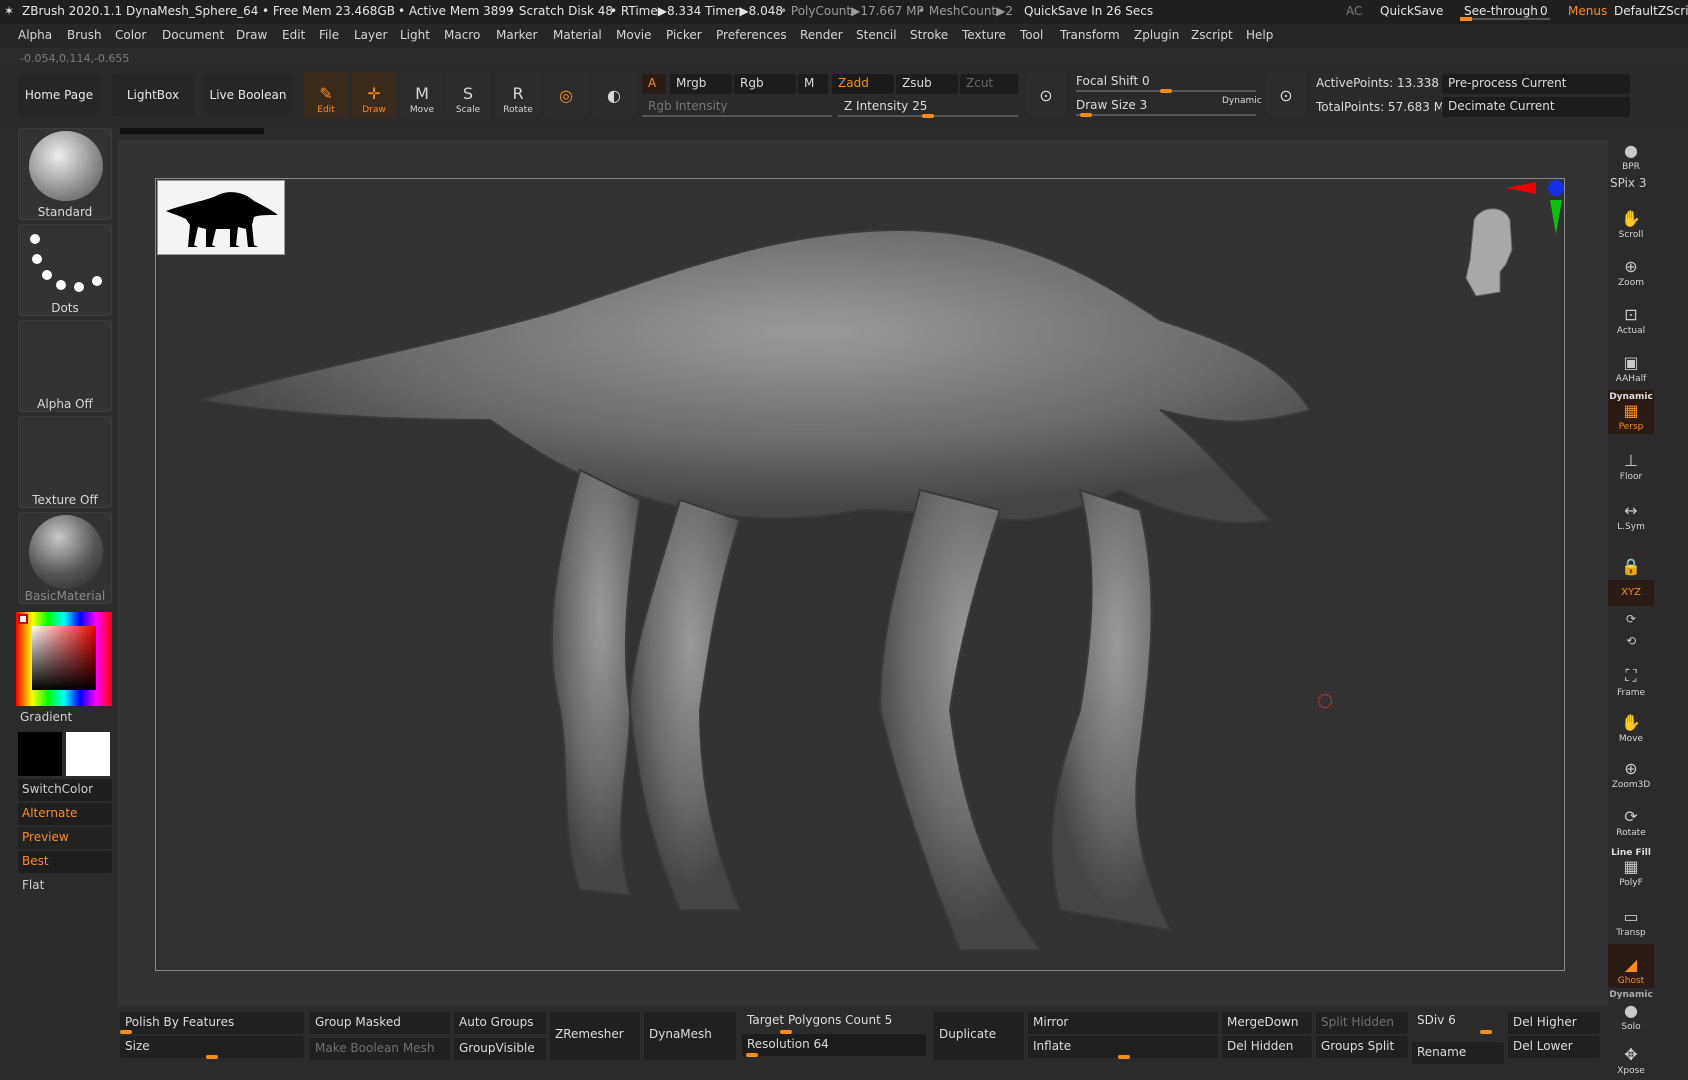 This screenshot has height=1080, width=1688. Describe the element at coordinates (1267, 1023) in the screenshot. I see `merge-down-button: MergeDown` at that location.